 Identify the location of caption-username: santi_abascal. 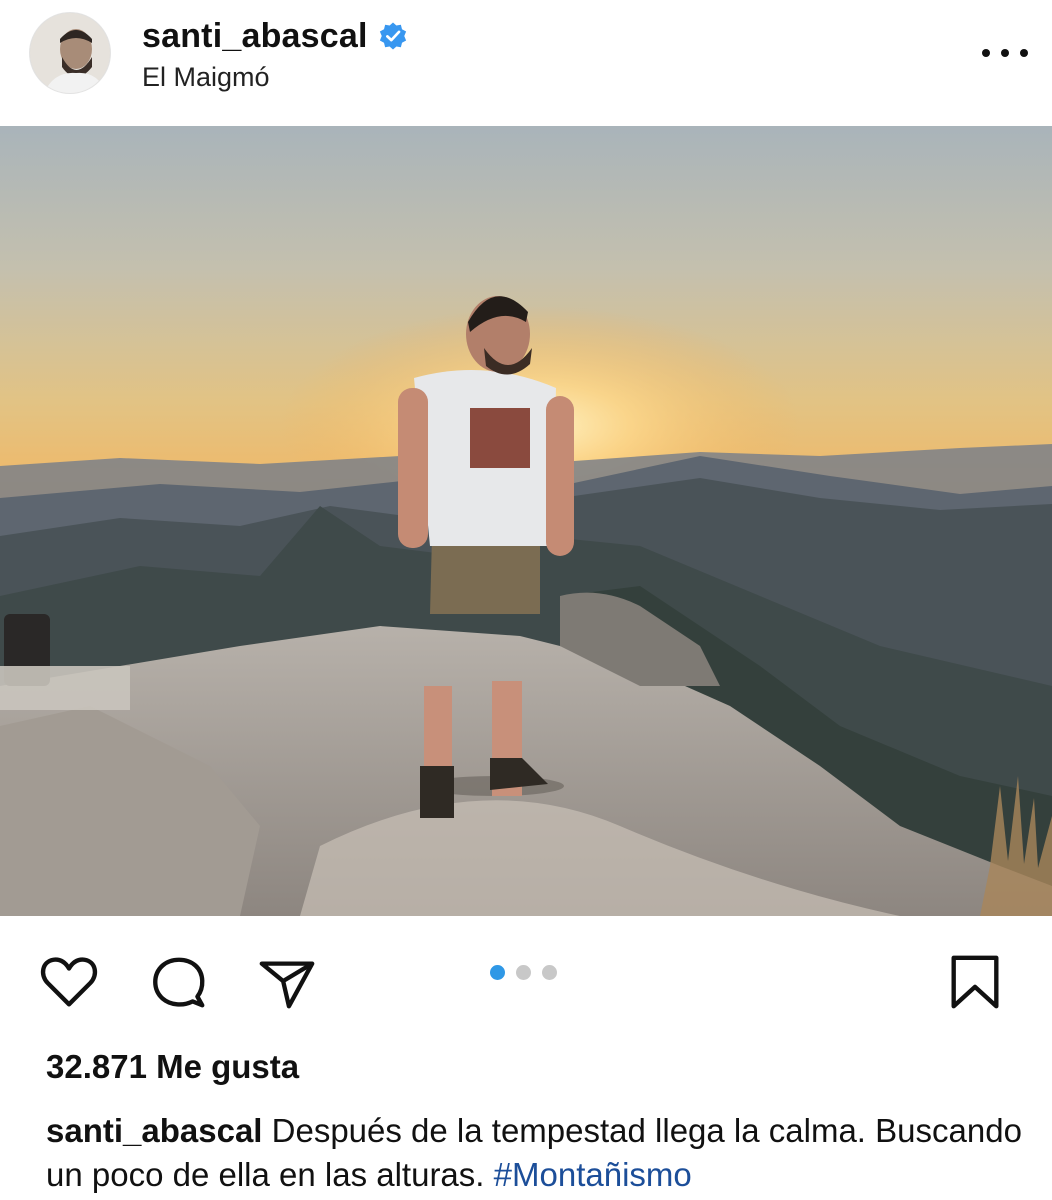
(154, 1130).